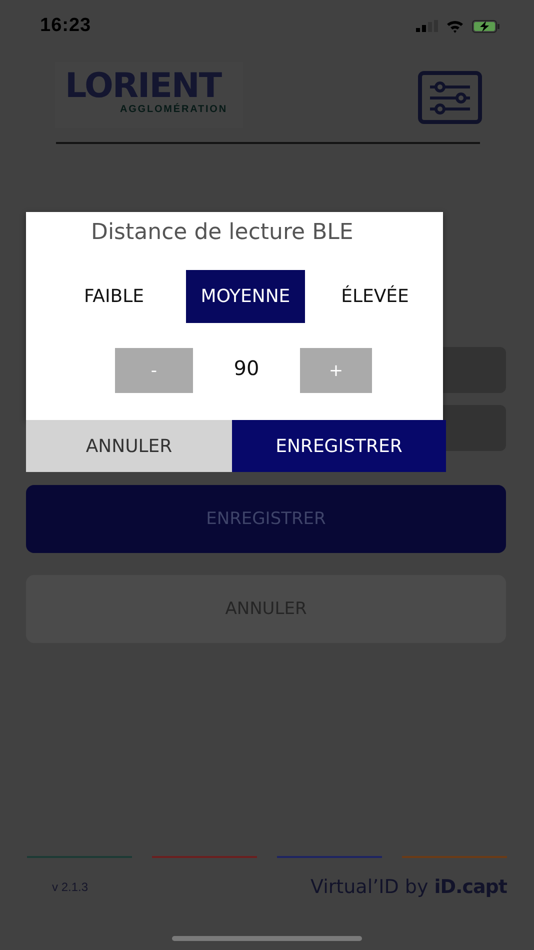 The width and height of the screenshot is (534, 950). Describe the element at coordinates (339, 446) in the screenshot. I see `save-button: ENREGISTRER` at that location.